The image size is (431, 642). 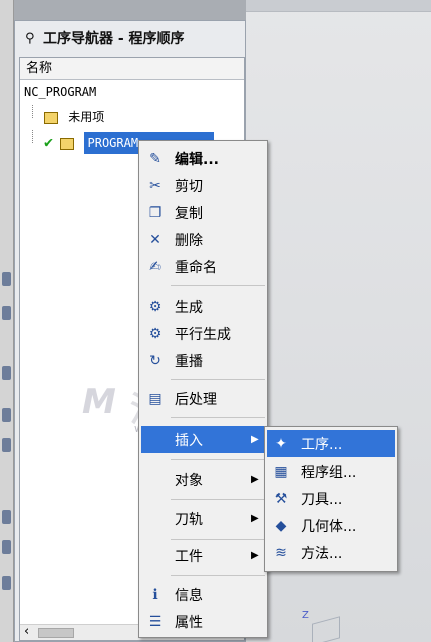 I want to click on info-icon: ℹ, so click(x=155, y=594).